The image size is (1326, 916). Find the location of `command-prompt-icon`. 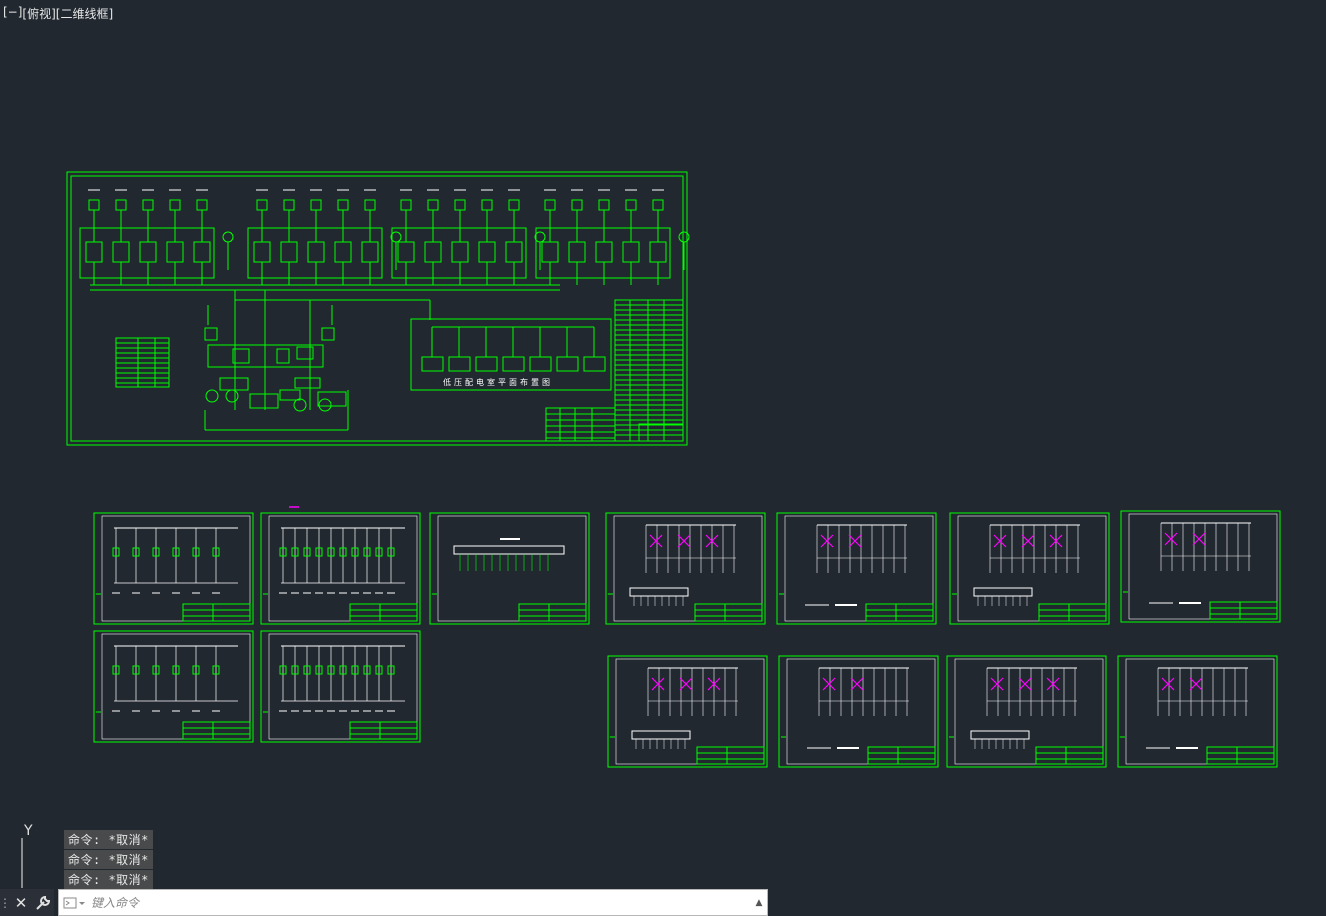

command-prompt-icon is located at coordinates (74, 902).